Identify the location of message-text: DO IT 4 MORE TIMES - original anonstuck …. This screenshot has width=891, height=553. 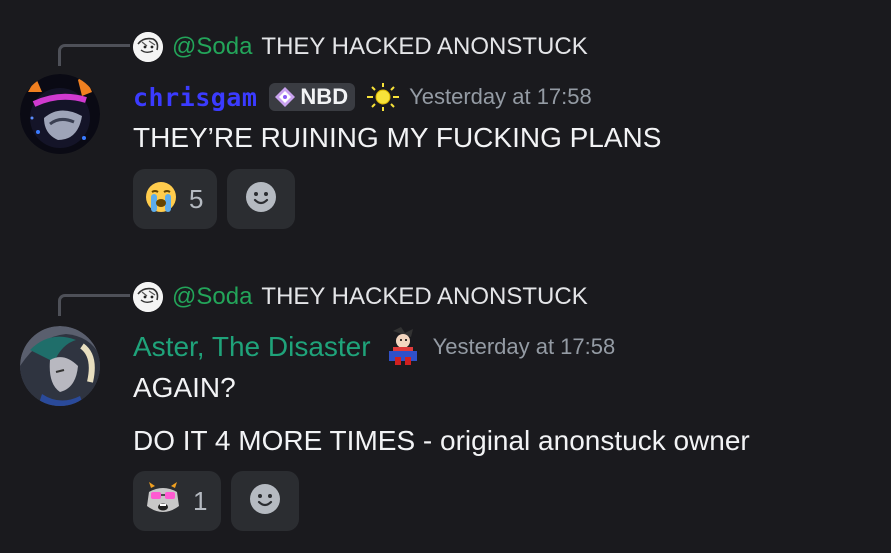
(441, 440).